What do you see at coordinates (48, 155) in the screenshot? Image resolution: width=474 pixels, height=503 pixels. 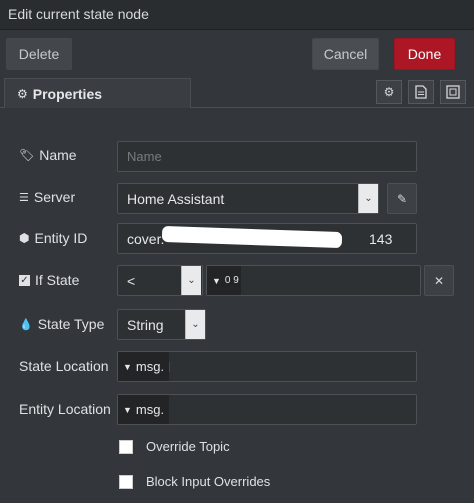 I see `name-label: 🏷 Name` at bounding box center [48, 155].